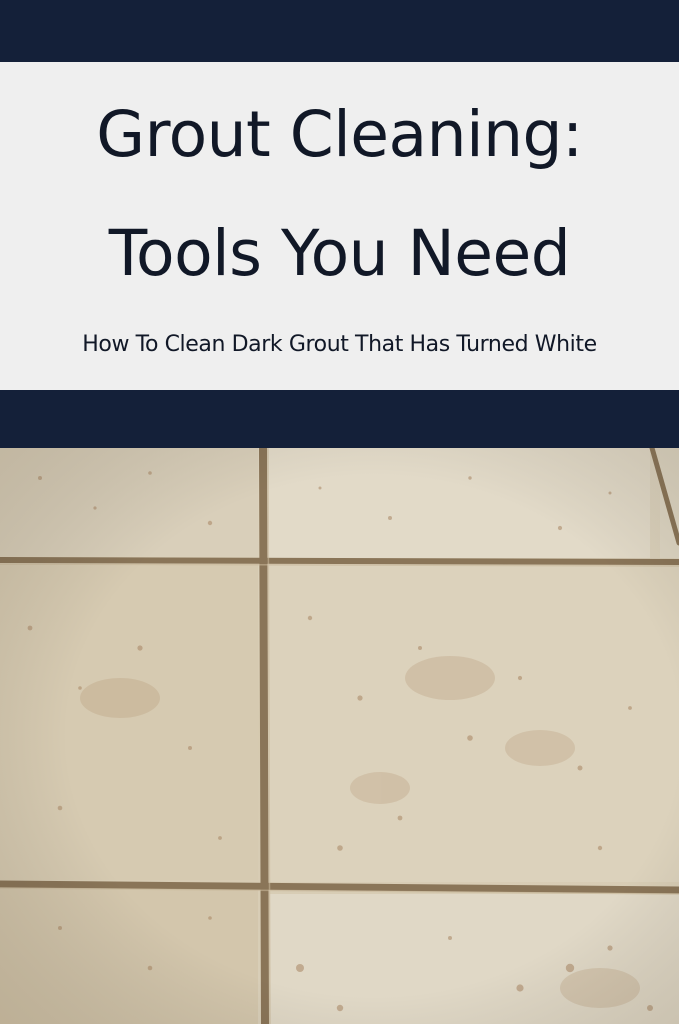 This screenshot has height=1024, width=679. I want to click on title-line-2: Tools You Need, so click(339, 253).